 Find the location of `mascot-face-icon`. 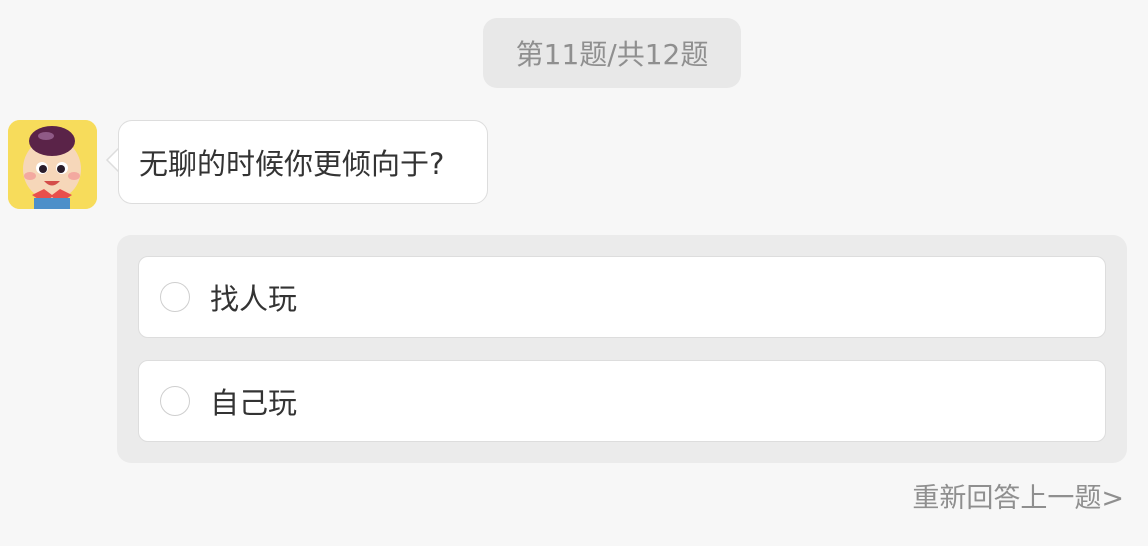

mascot-face-icon is located at coordinates (52, 164).